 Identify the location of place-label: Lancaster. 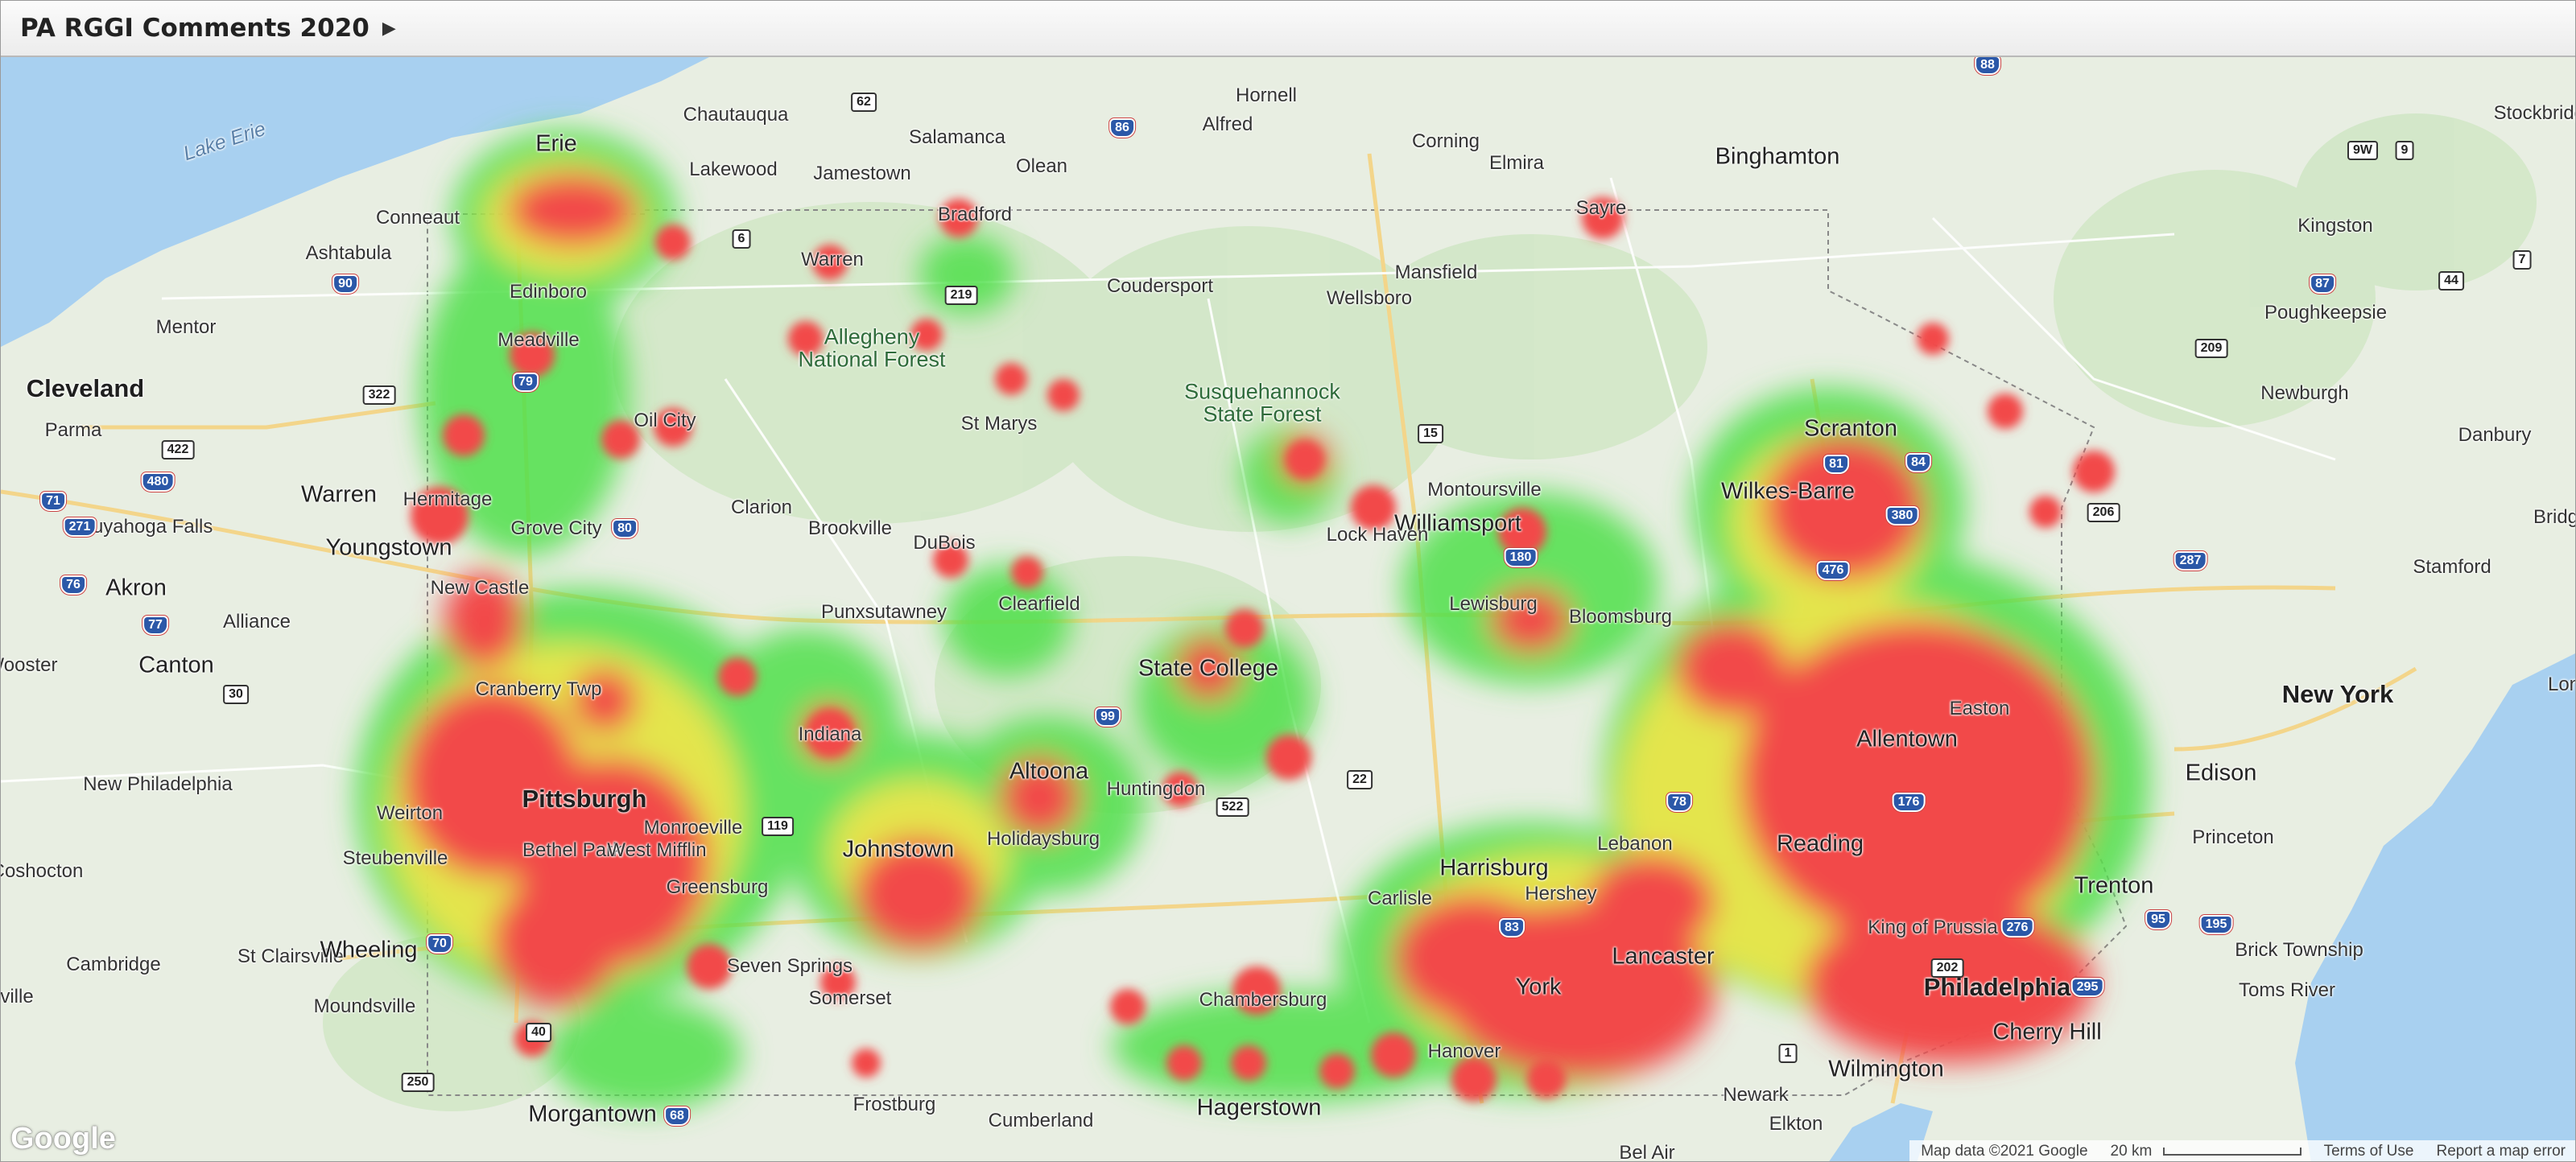
(1663, 956).